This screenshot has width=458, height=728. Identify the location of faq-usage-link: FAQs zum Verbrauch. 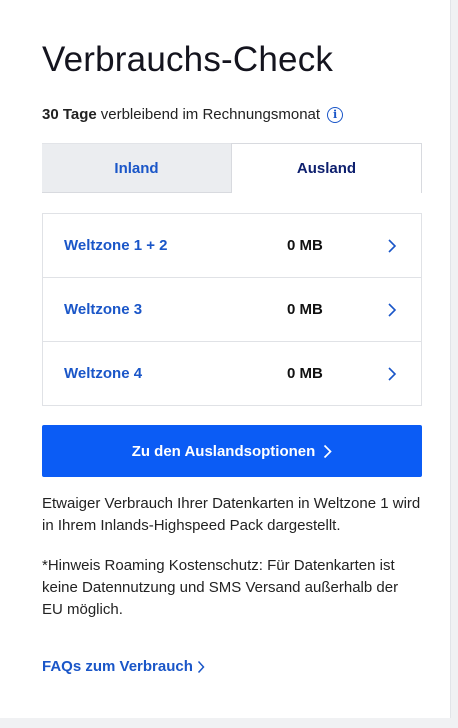
(123, 666).